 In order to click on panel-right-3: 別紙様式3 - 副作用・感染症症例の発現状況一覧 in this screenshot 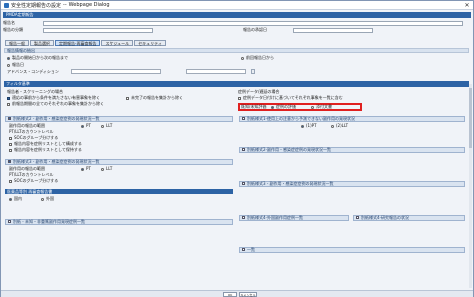, I will do `click(352, 184)`.